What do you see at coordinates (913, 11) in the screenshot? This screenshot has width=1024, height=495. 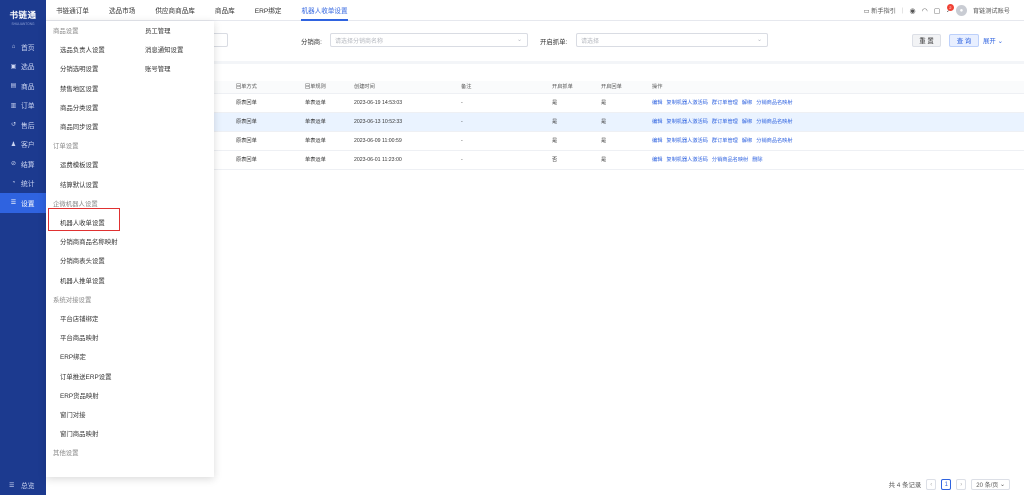 I see `eye-icon: ◉` at bounding box center [913, 11].